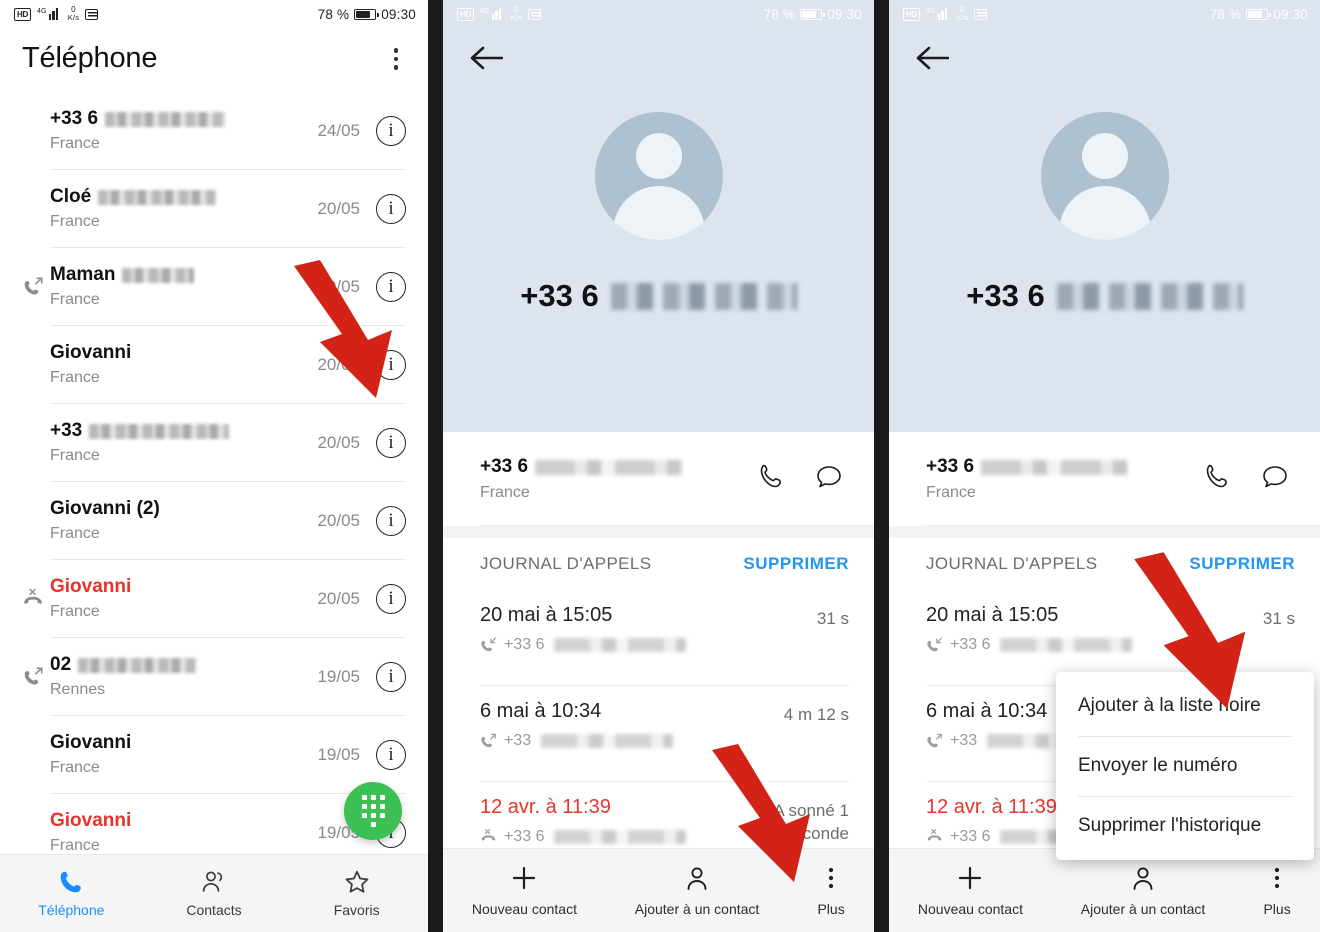  I want to click on nav-item-tlphone: Téléphone, so click(71, 893).